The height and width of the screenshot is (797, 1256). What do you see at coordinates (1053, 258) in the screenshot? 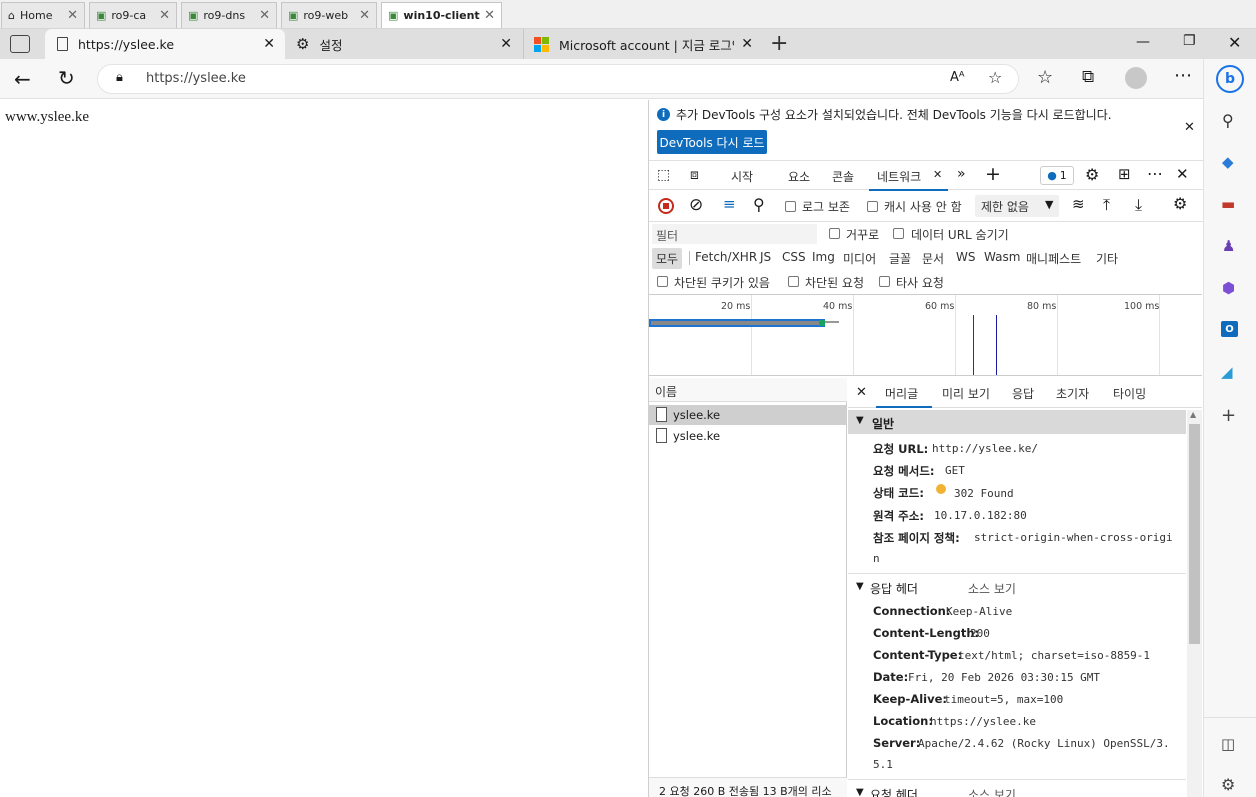
I see `type-filter-manifest: 매니페스트` at bounding box center [1053, 258].